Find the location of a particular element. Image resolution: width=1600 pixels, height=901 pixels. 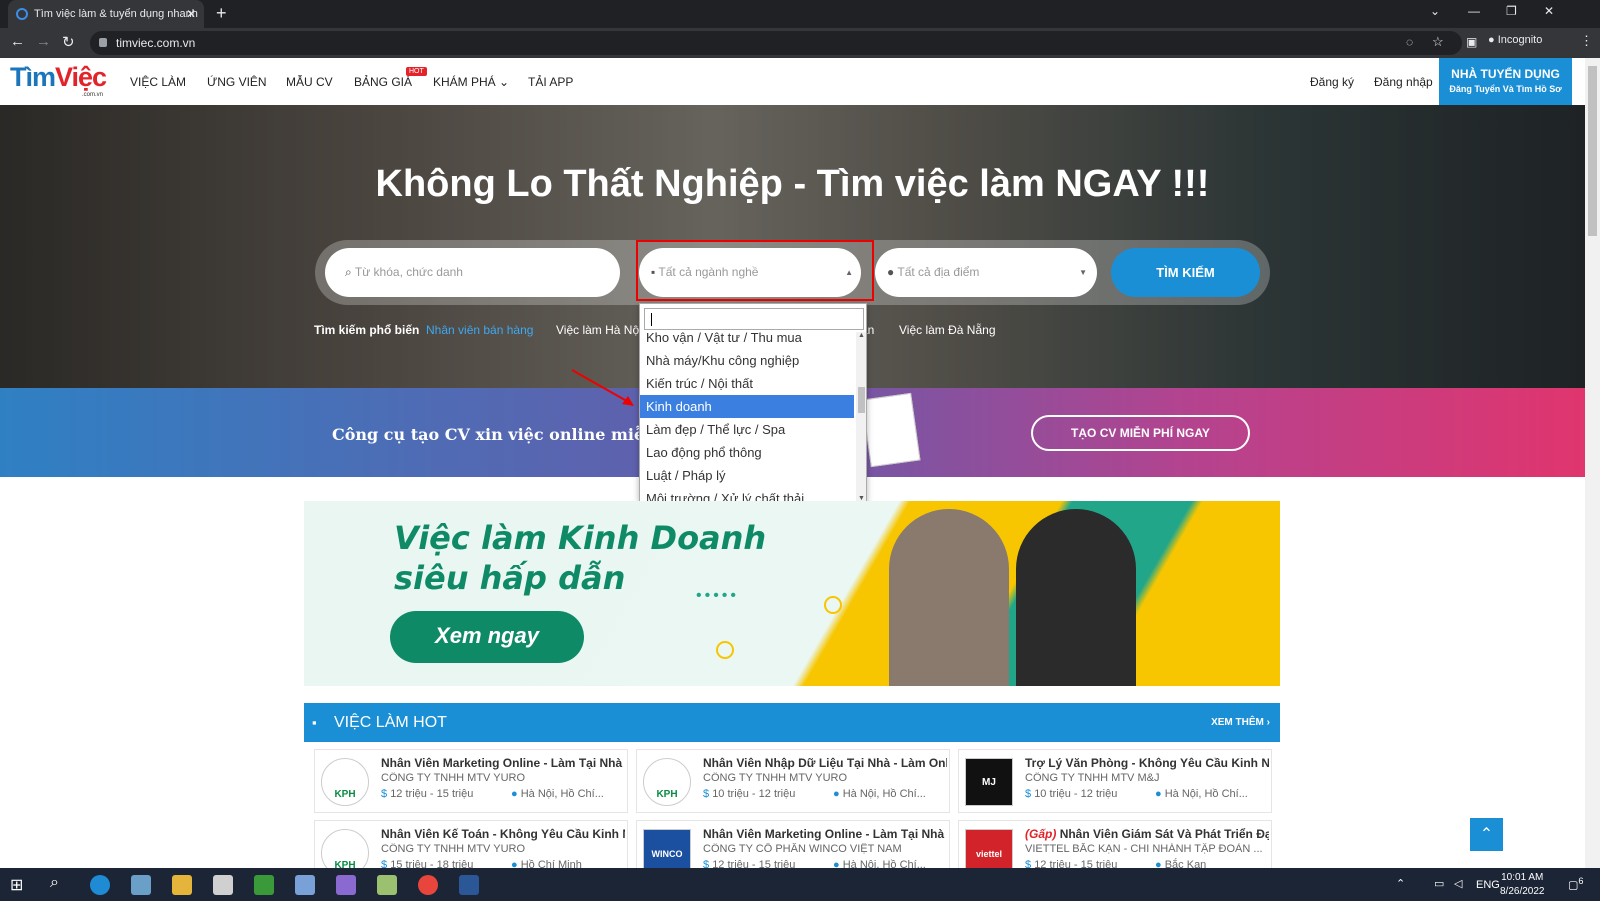

tray-chevron-icon: ⌃ is located at coordinates (1400, 883).